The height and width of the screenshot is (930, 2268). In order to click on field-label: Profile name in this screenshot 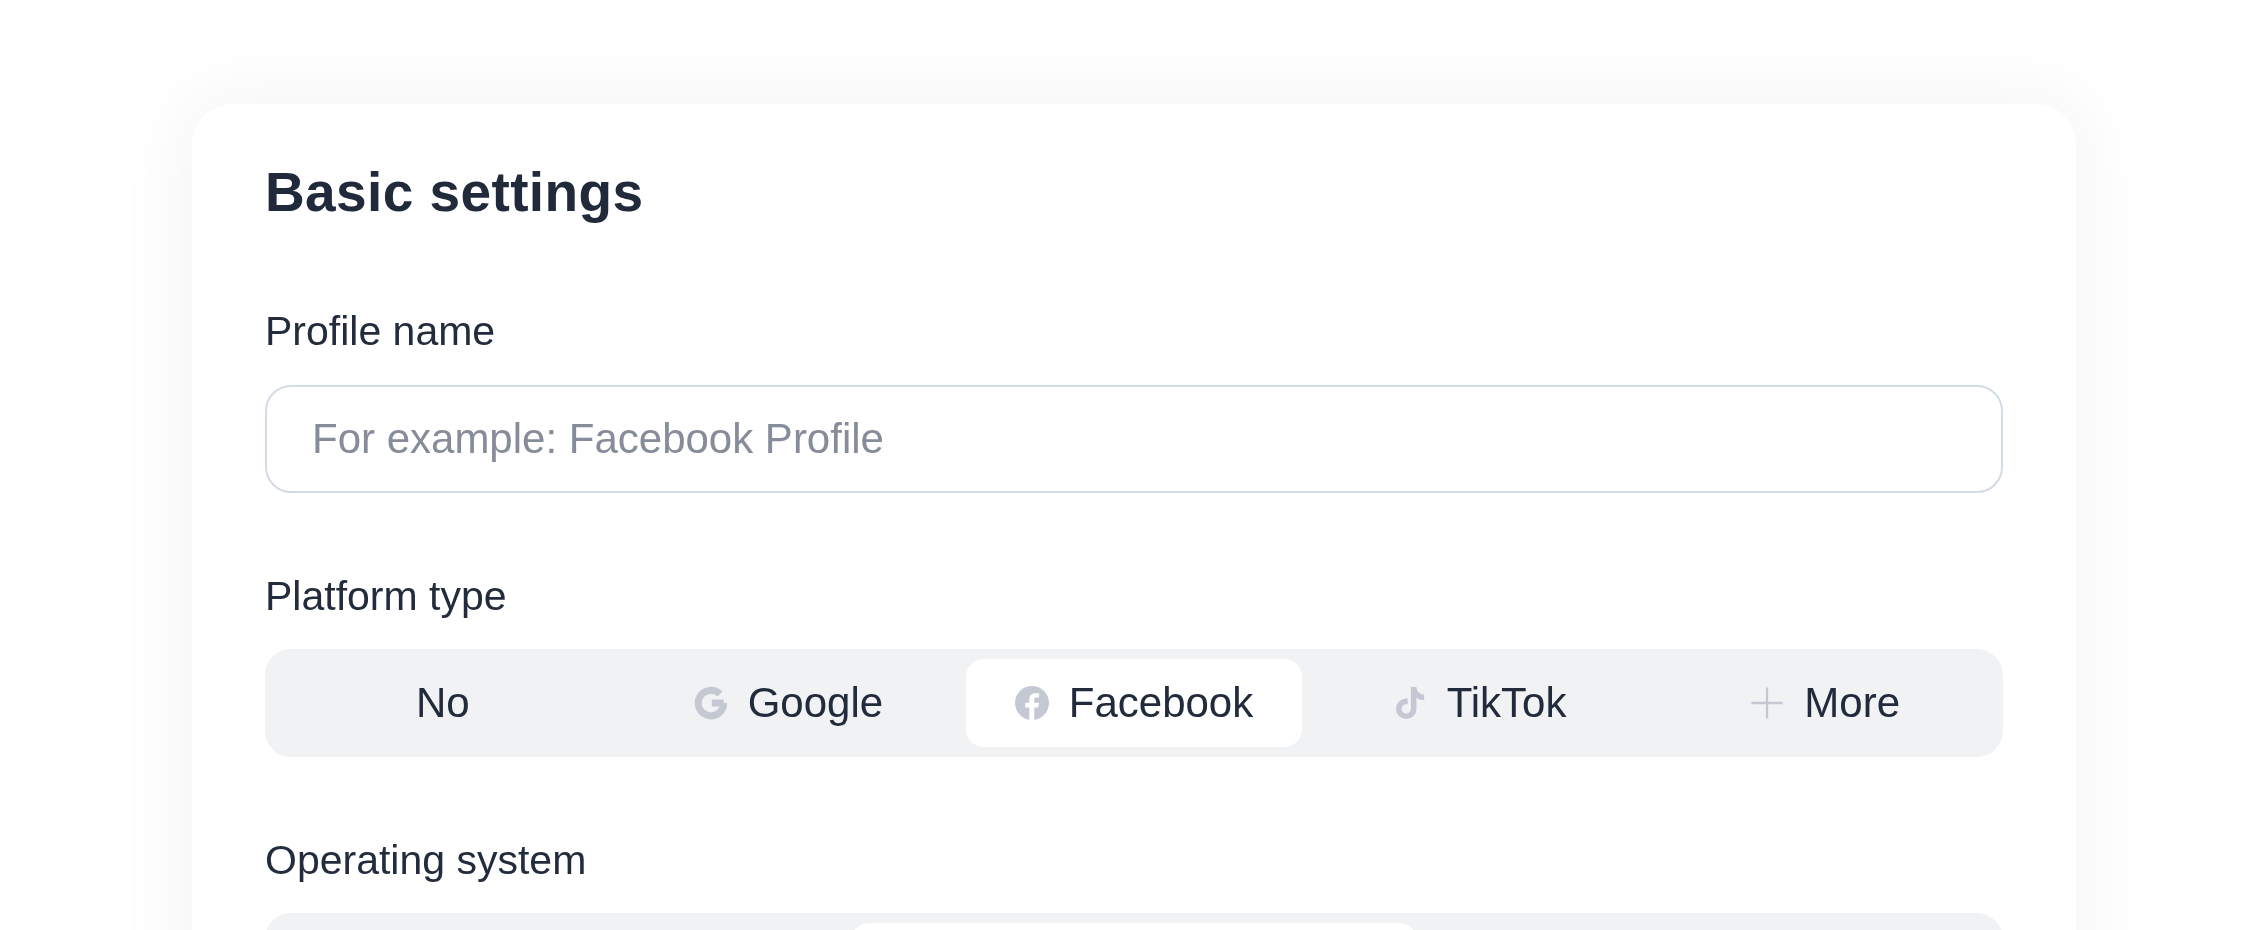, I will do `click(380, 331)`.